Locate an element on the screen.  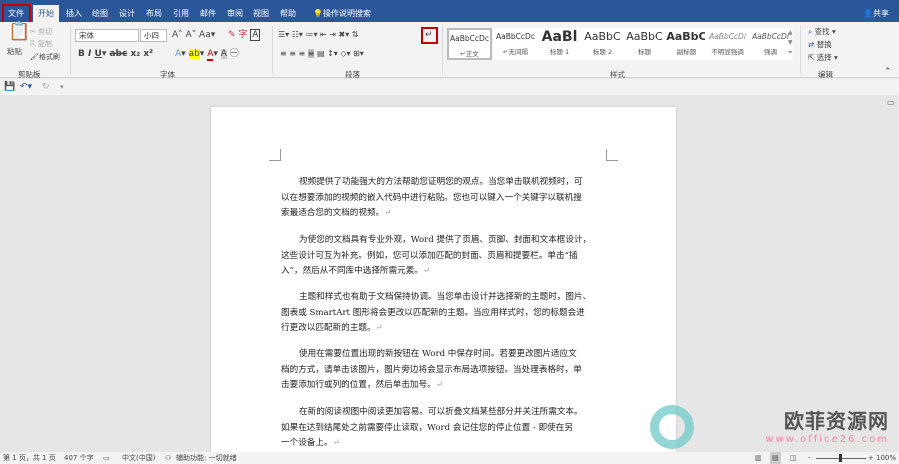
text-line: 索最适合您的文档的视频。↵ is located at coordinates (336, 213).